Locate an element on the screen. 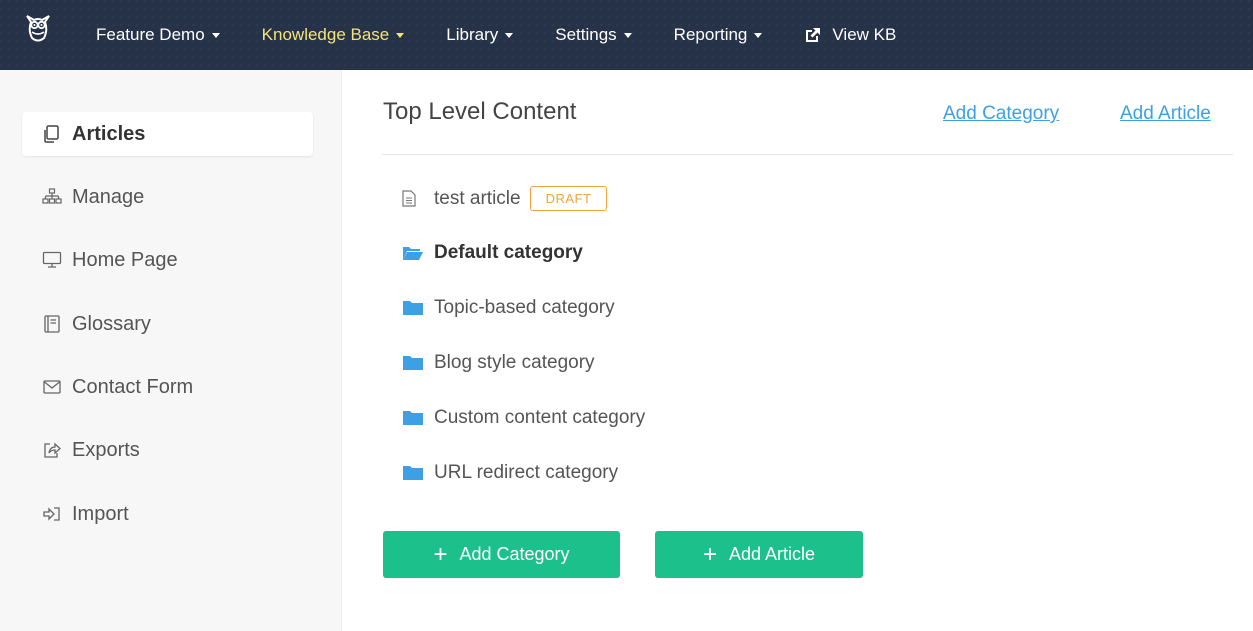 This screenshot has width=1253, height=631. category-row: Default category is located at coordinates (492, 253).